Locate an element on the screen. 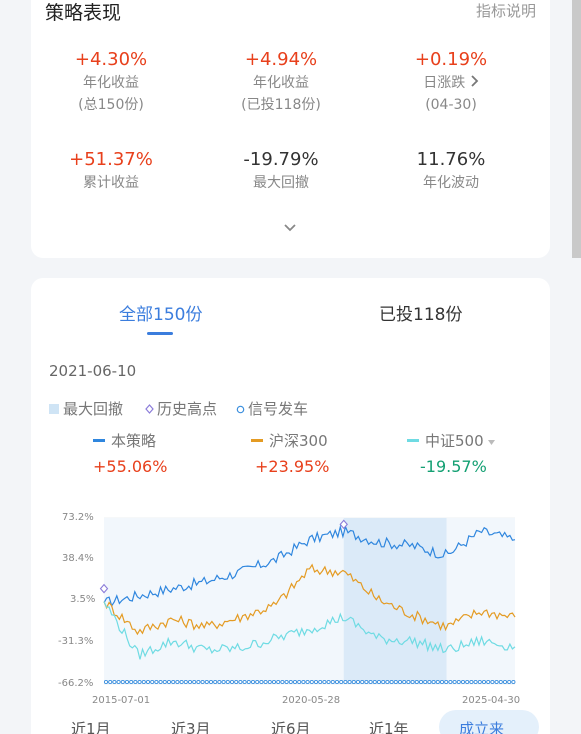 The image size is (581, 734). strategy-return: +55.06% is located at coordinates (130, 466).